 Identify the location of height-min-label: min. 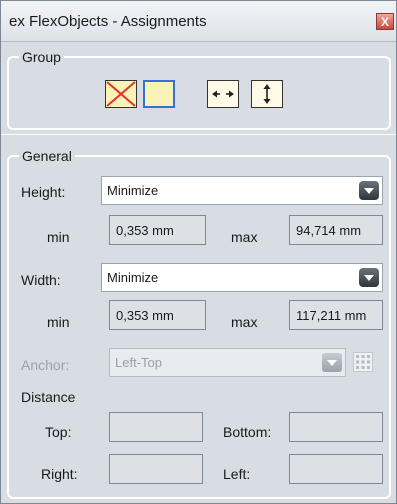
(58, 237).